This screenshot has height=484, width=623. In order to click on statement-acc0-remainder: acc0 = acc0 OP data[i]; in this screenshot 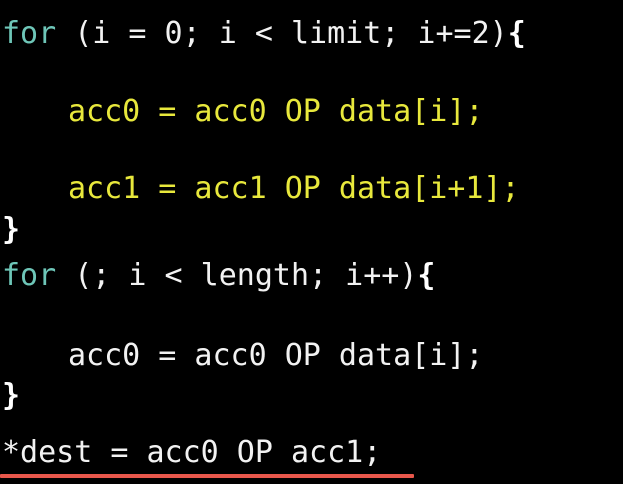, I will do `click(276, 355)`.